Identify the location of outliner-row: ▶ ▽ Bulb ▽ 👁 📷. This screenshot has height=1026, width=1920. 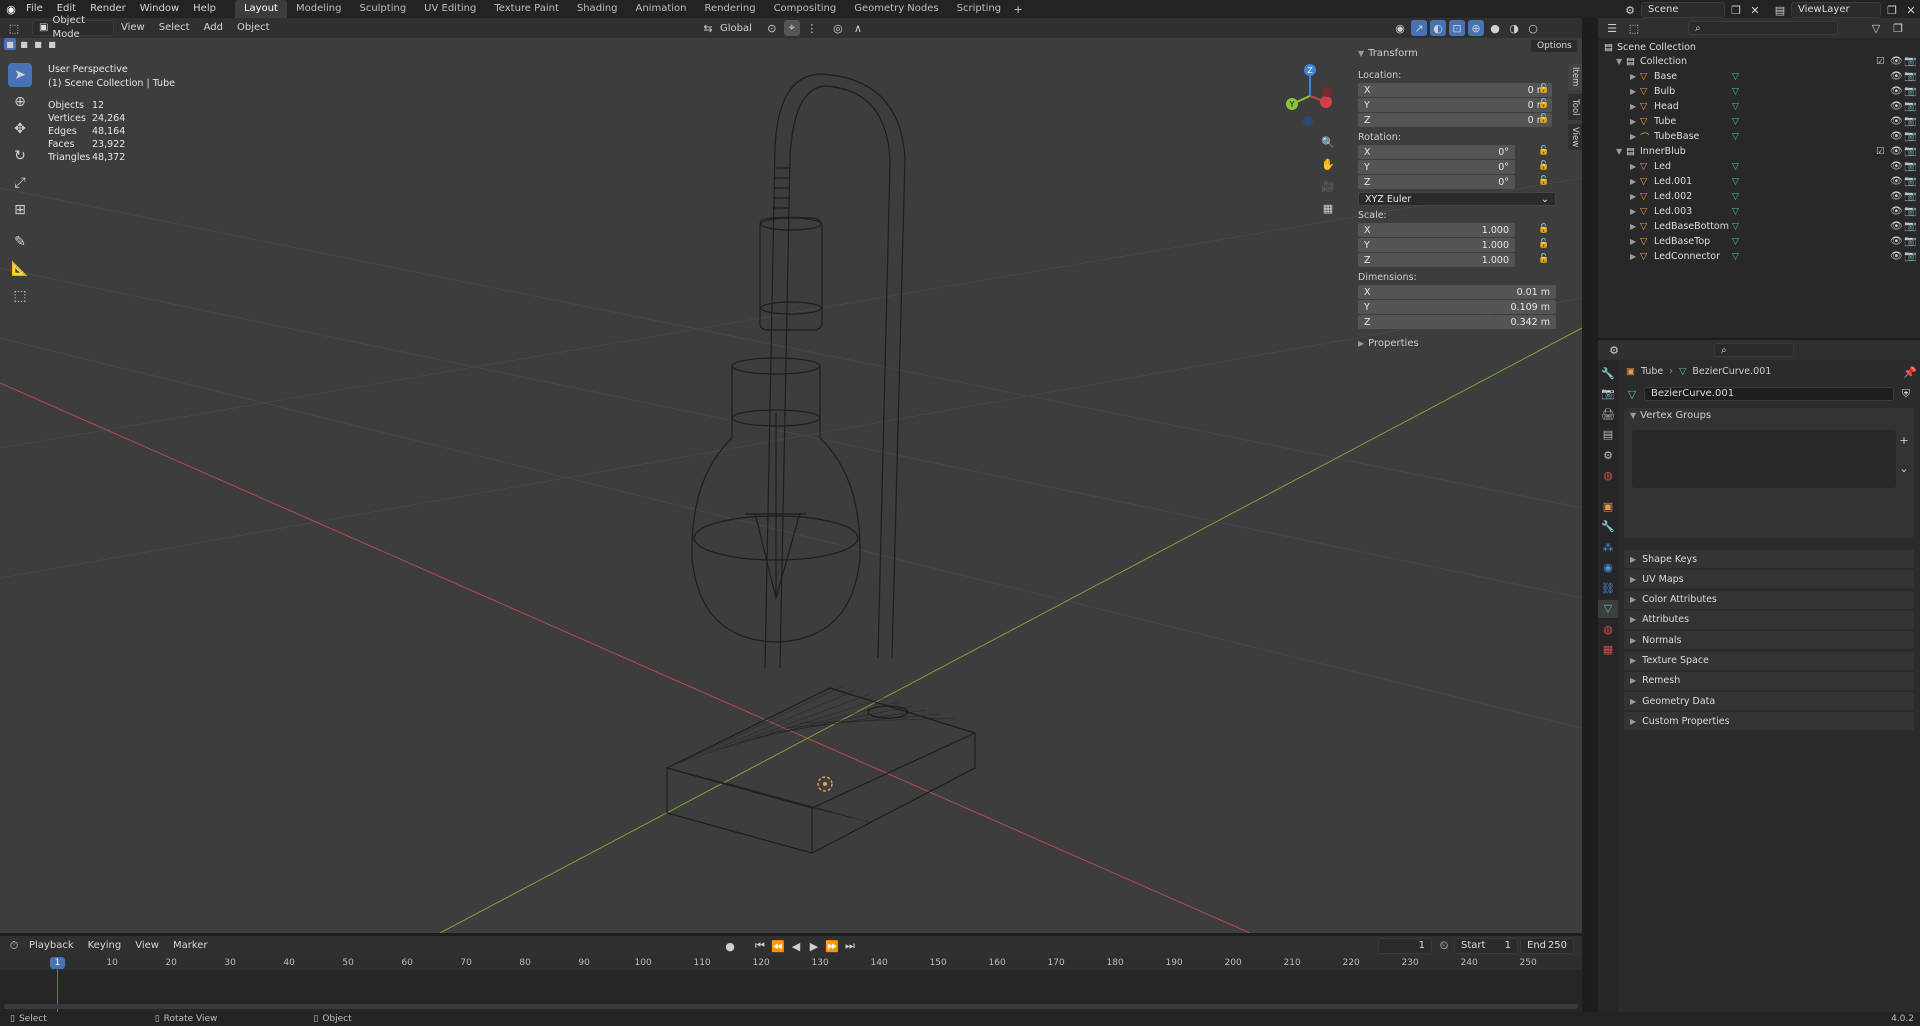
(1759, 91).